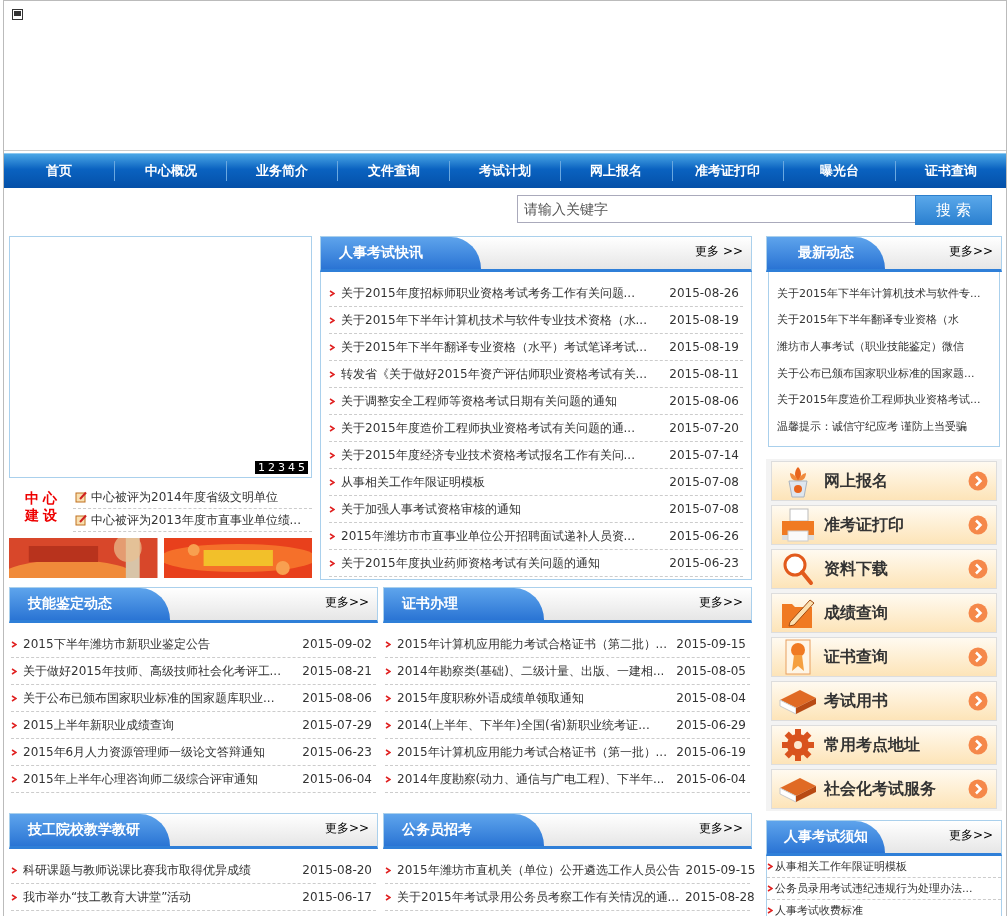 The height and width of the screenshot is (916, 1008). I want to click on date-text: 2015-08-05, so click(711, 671).